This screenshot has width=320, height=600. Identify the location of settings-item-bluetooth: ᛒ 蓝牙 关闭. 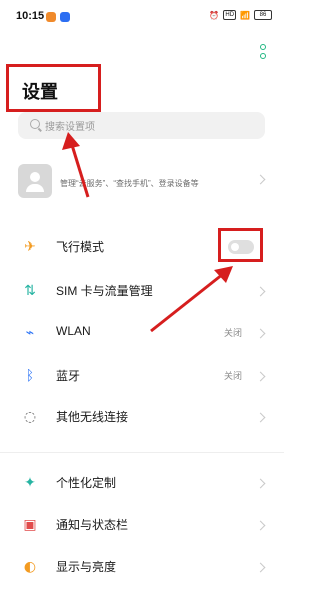
(142, 376).